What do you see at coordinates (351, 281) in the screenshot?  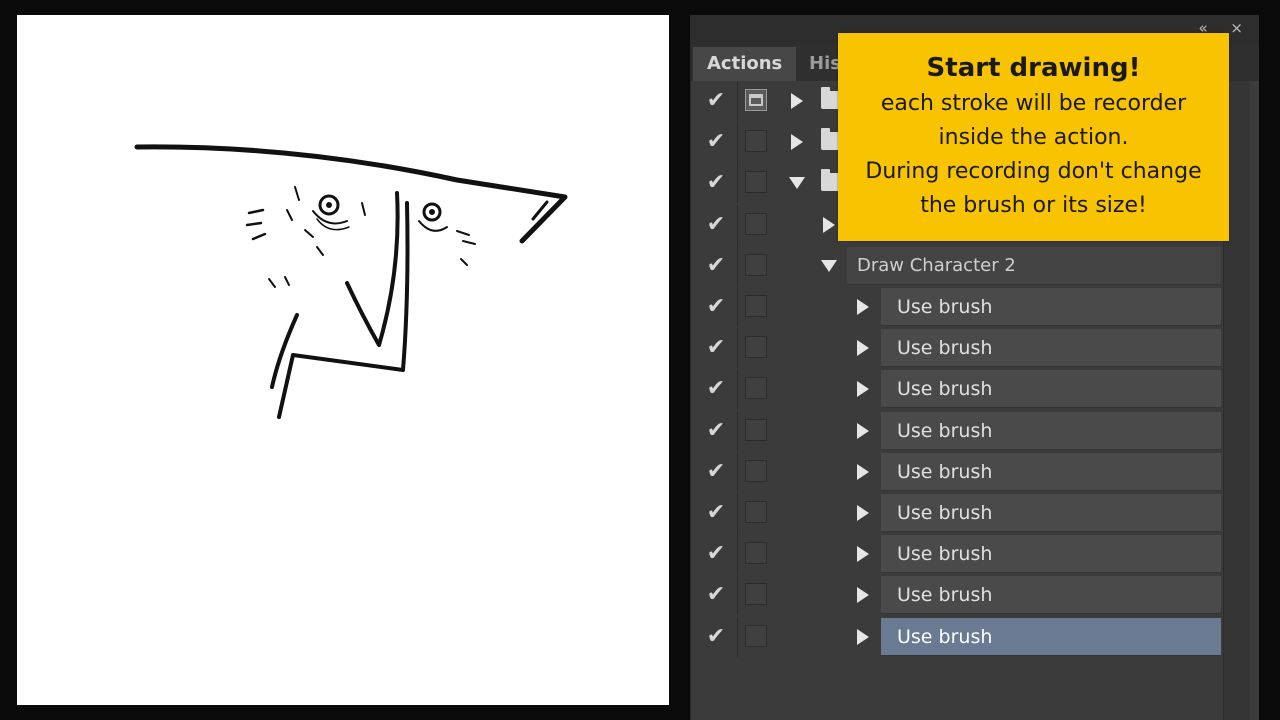 I see `sketch-drawing` at bounding box center [351, 281].